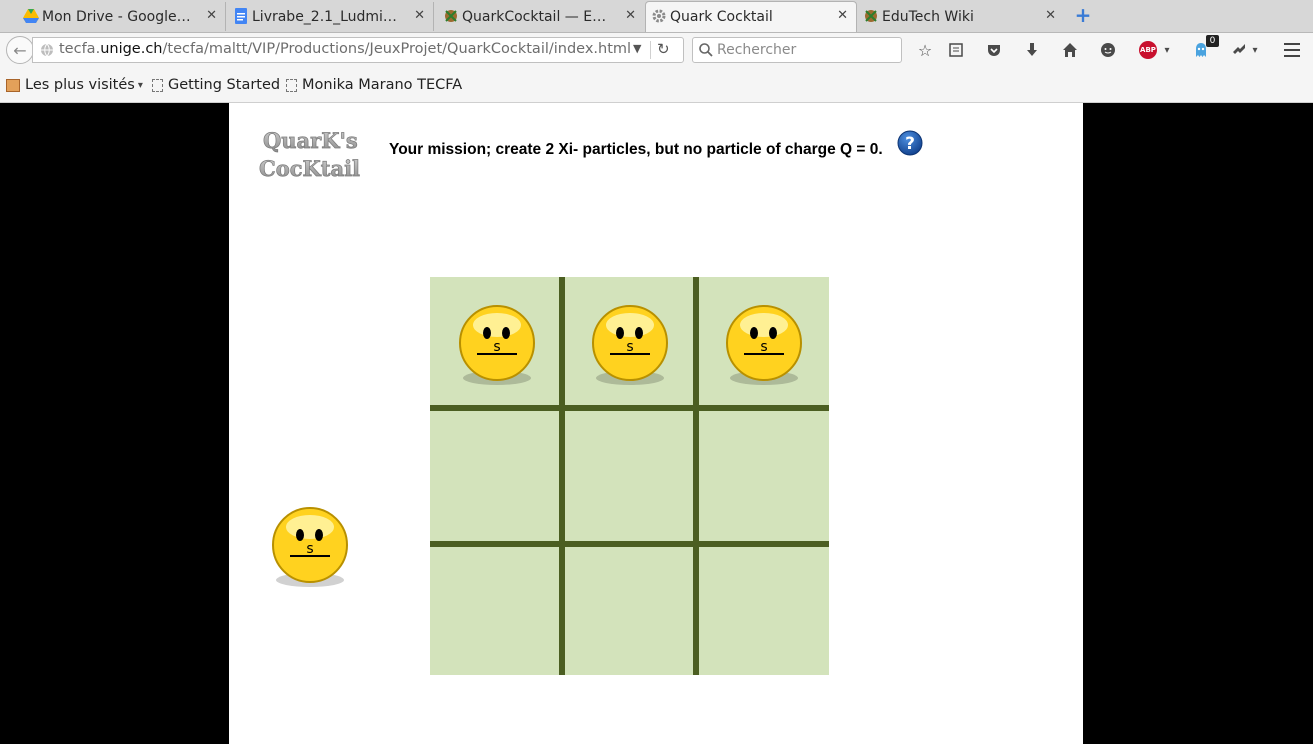 Image resolution: width=1313 pixels, height=744 pixels. I want to click on arrow-left-icon: ←, so click(20, 50).